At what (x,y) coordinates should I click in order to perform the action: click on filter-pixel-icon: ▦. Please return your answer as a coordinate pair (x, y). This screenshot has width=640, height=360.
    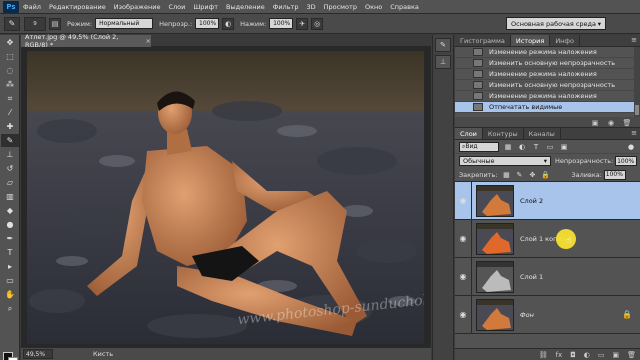
    Looking at the image, I should click on (508, 147).